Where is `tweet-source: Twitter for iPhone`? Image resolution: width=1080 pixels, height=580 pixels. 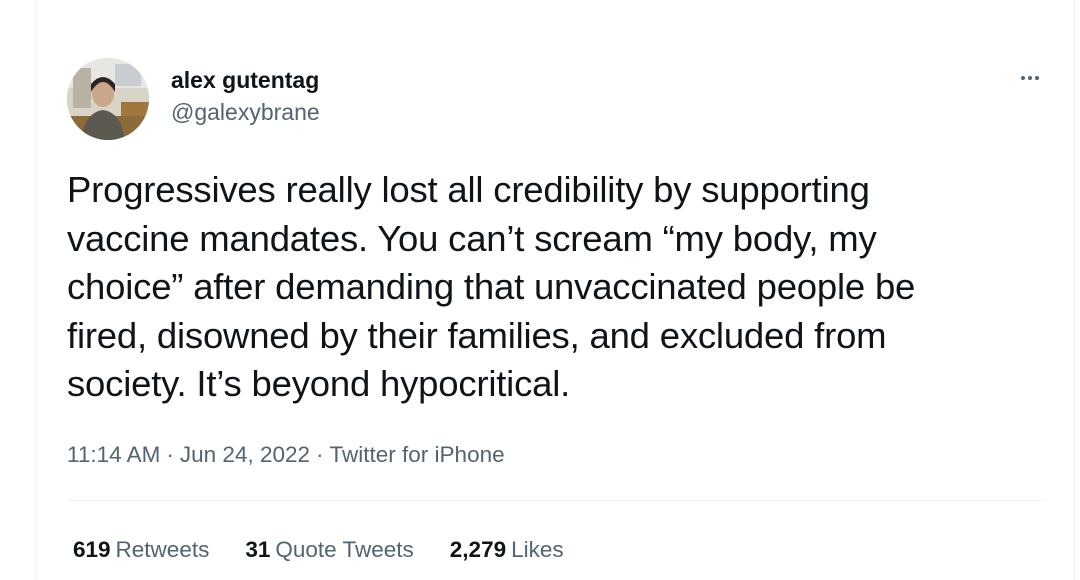
tweet-source: Twitter for iPhone is located at coordinates (417, 454).